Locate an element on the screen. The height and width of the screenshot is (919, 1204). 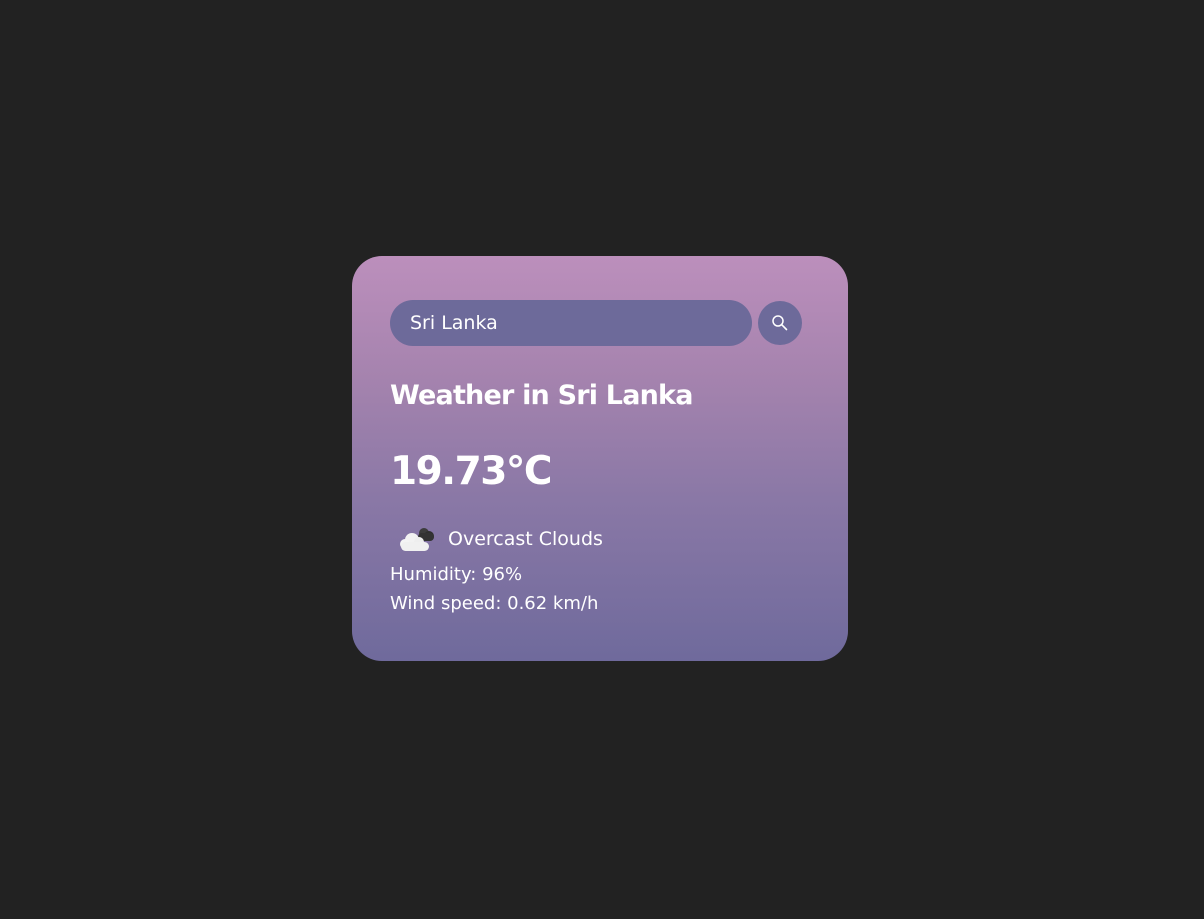
condition-row: Overcast Clouds is located at coordinates (600, 539).